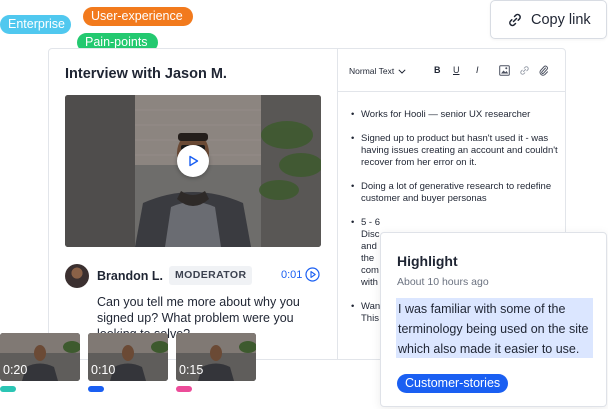 This screenshot has height=409, width=608. Describe the element at coordinates (337, 204) in the screenshot. I see `panel-divider` at that location.